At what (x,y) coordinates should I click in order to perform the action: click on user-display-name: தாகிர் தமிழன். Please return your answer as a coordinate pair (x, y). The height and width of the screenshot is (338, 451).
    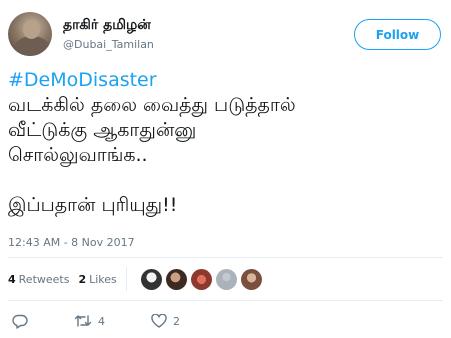
    Looking at the image, I should click on (107, 26).